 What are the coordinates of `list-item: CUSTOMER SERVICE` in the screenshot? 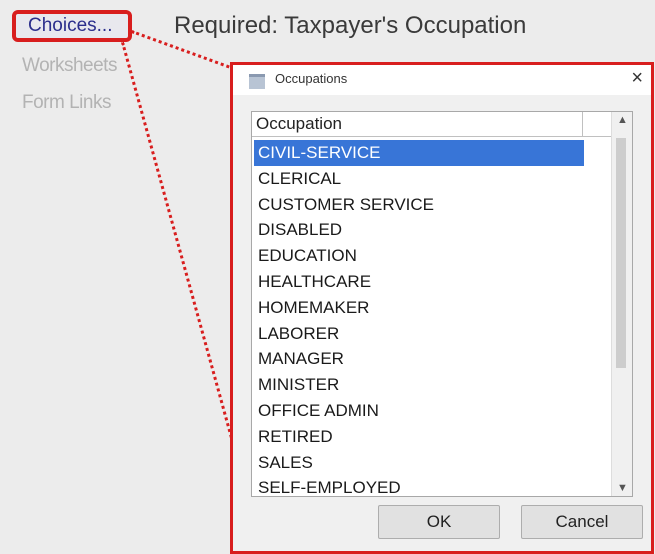 It's located at (419, 205).